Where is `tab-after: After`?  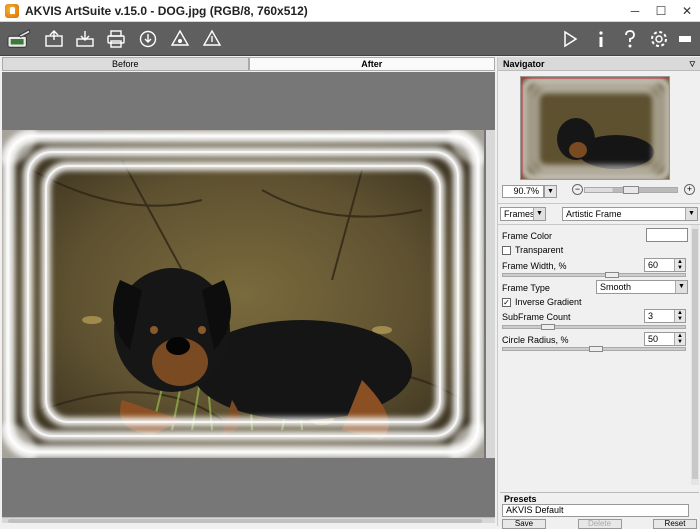
tab-after: After is located at coordinates (371, 64).